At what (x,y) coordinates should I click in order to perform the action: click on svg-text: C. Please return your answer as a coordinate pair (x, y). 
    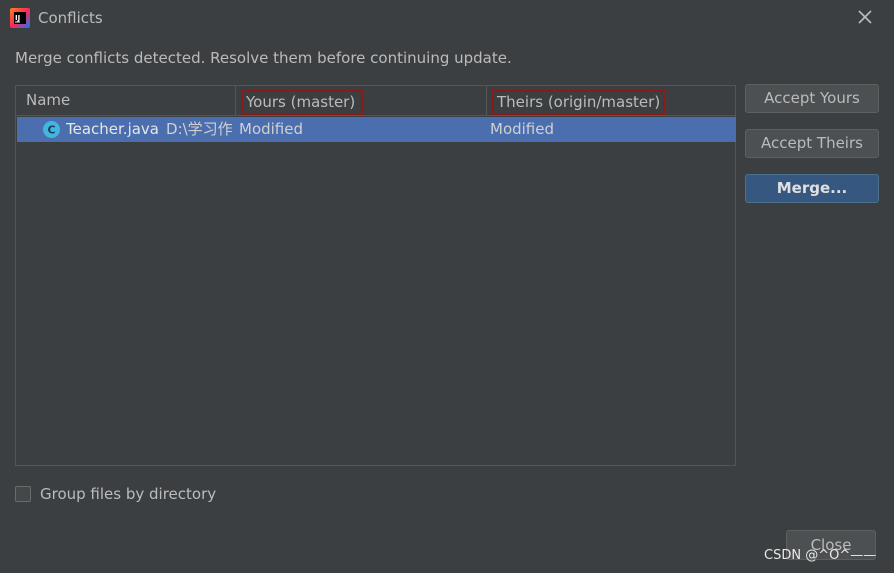
    Looking at the image, I should click on (51, 130).